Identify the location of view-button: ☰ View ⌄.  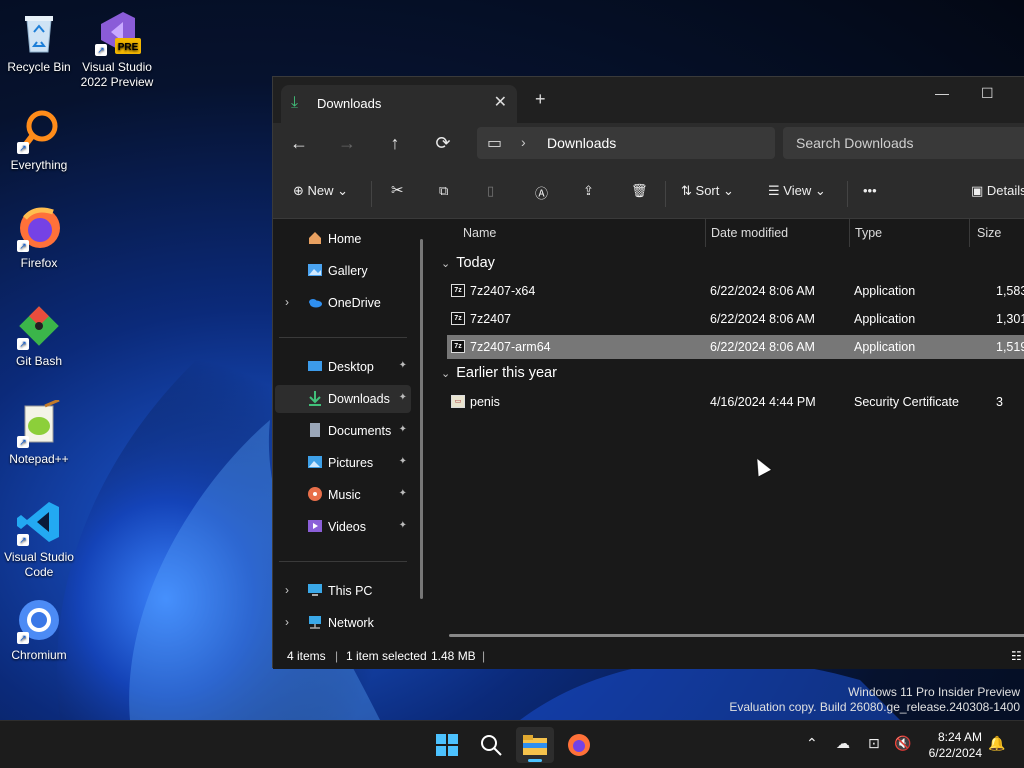
(797, 191).